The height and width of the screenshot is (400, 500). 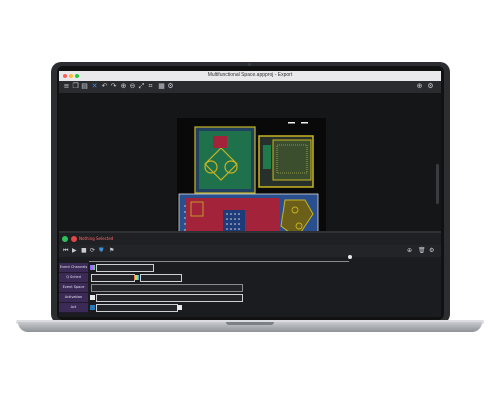 I want to click on select-icon: ✕, so click(x=94, y=86).